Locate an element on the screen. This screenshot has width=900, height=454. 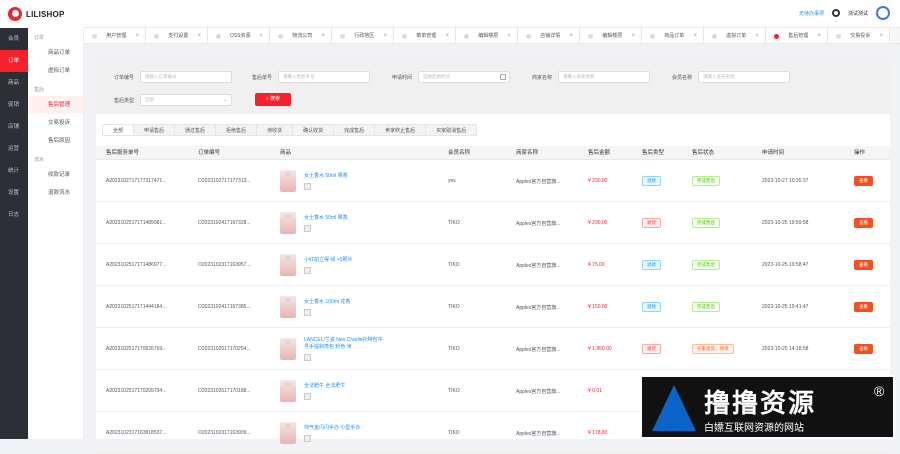
search-button: ⌕ 搜索 is located at coordinates (273, 99).